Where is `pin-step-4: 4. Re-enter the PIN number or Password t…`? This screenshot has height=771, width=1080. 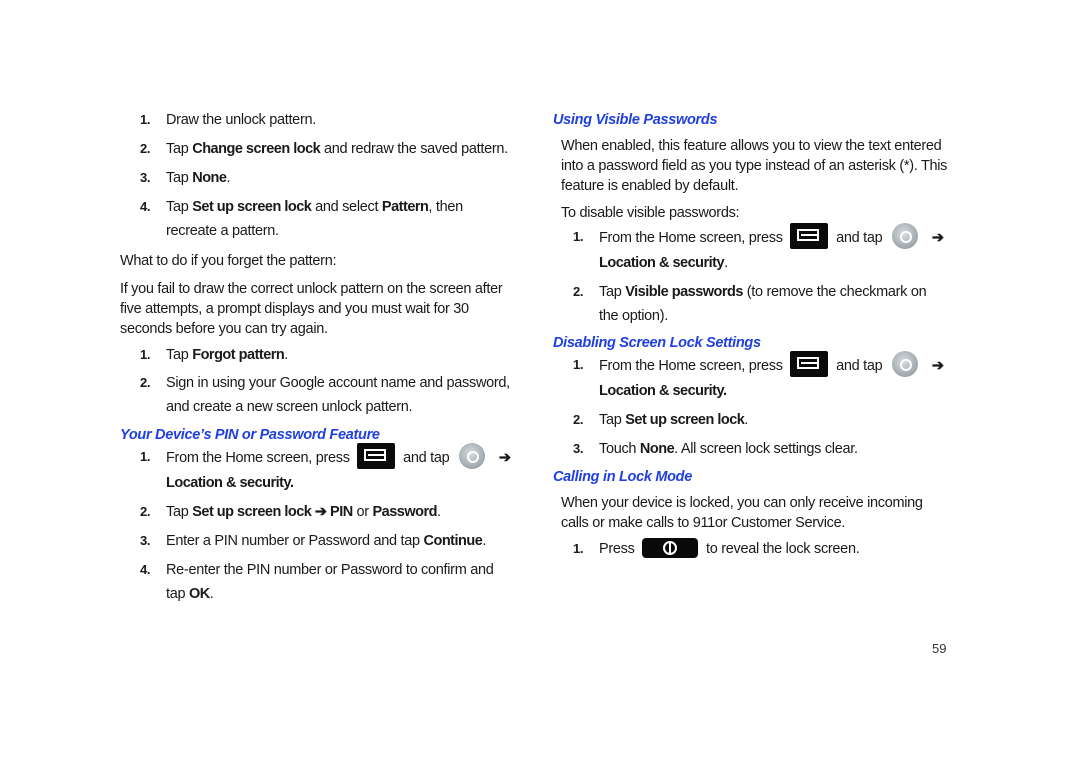
pin-step-4: 4. Re-enter the PIN number or Password t… is located at coordinates (317, 582).